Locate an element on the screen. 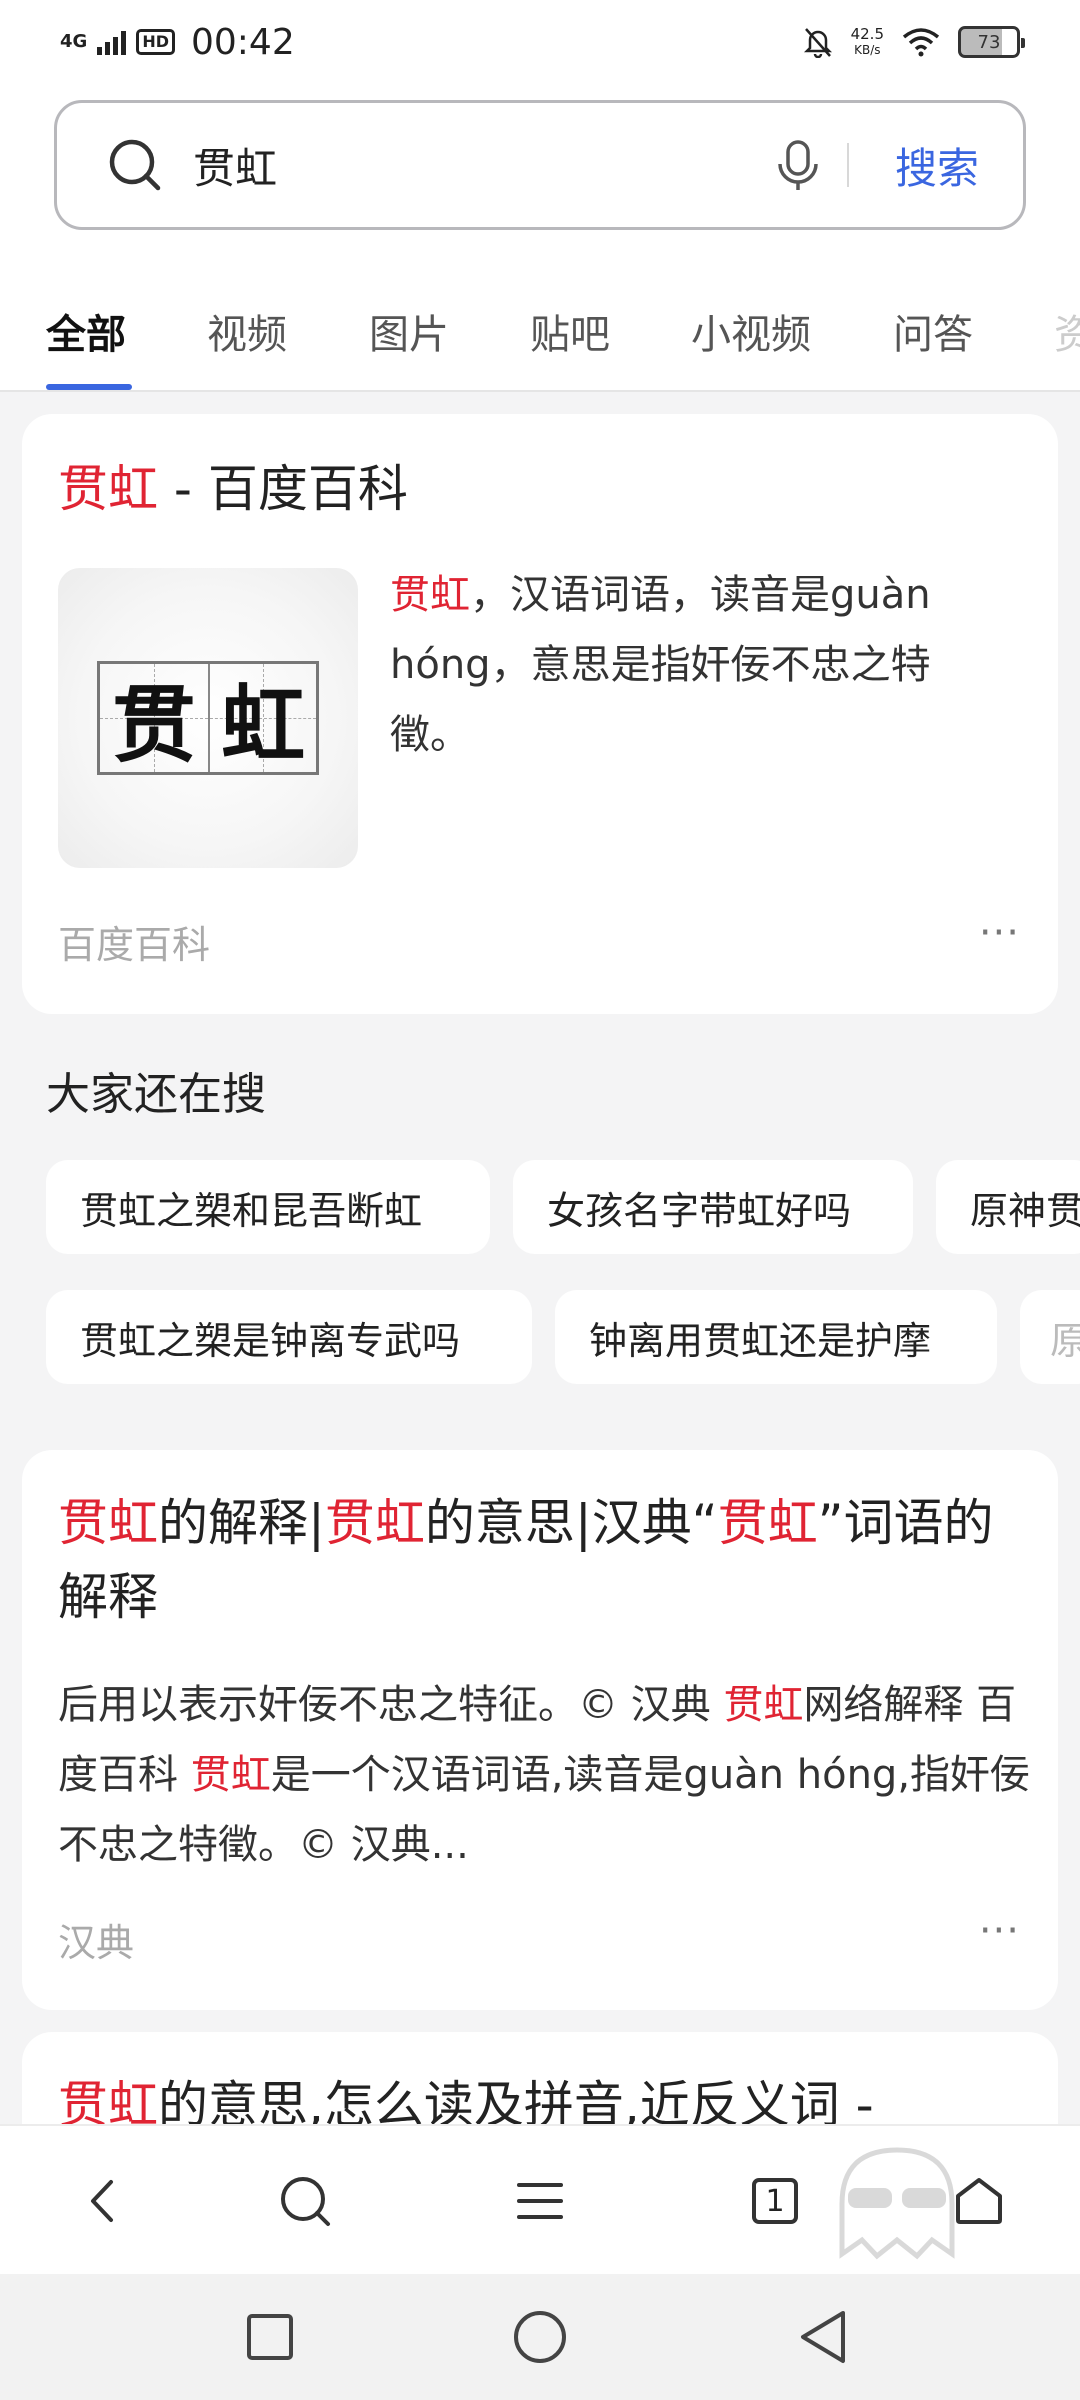 Image resolution: width=1080 pixels, height=2400 pixels. battery-icon: 73 is located at coordinates (991, 42).